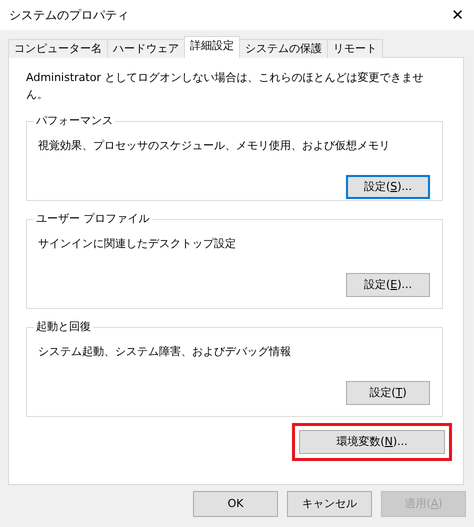  I want to click on group-description: サインインに関連したデスクトップ設定, so click(137, 244).